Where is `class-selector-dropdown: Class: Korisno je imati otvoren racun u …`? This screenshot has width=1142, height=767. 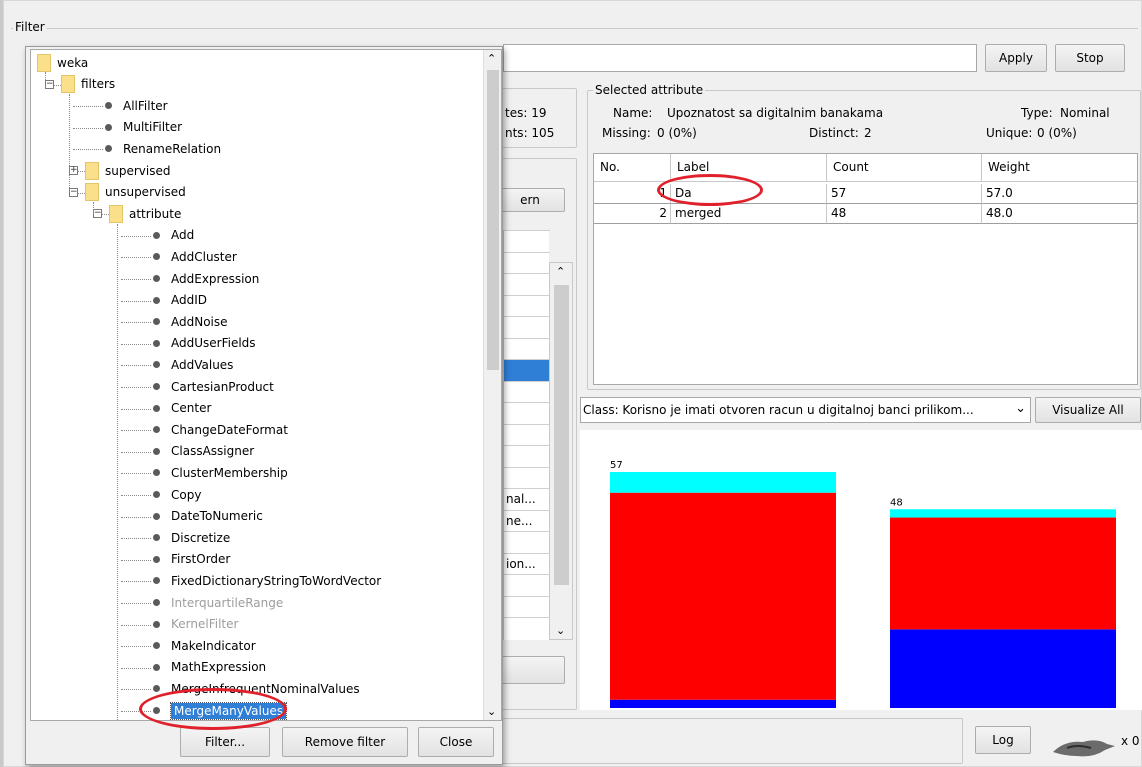 class-selector-dropdown: Class: Korisno je imati otvoren racun u … is located at coordinates (805, 410).